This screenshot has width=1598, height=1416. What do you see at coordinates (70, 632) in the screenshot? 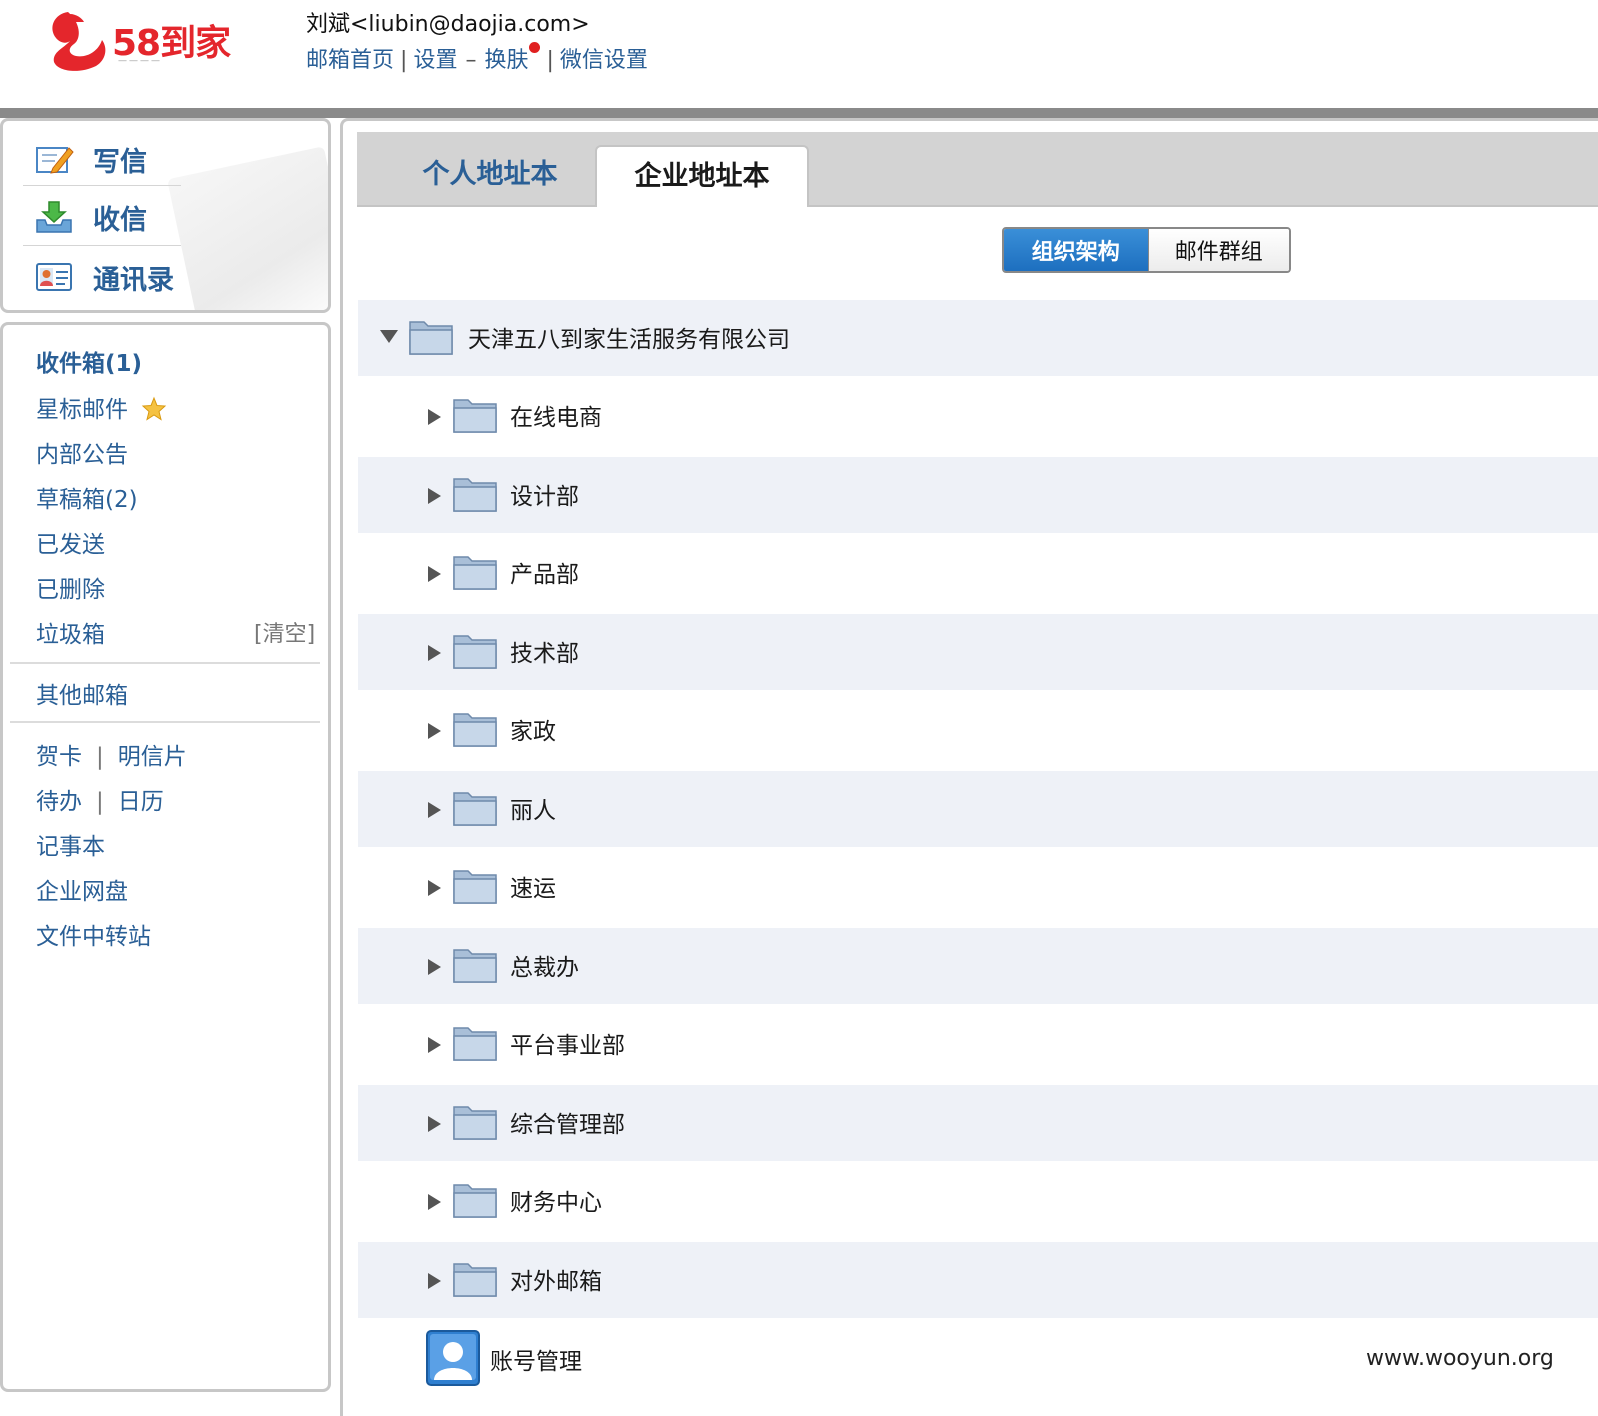
I see `folder-spam: 垃圾箱` at bounding box center [70, 632].